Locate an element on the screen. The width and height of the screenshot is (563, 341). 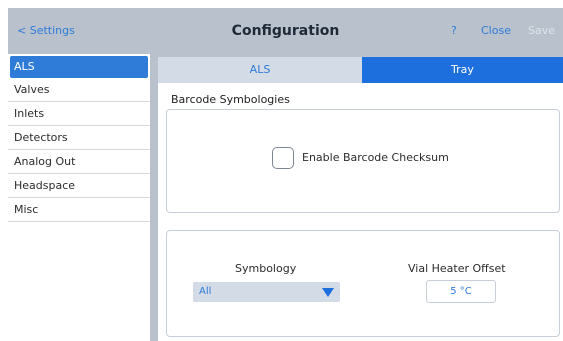
save-button: Save is located at coordinates (541, 31).